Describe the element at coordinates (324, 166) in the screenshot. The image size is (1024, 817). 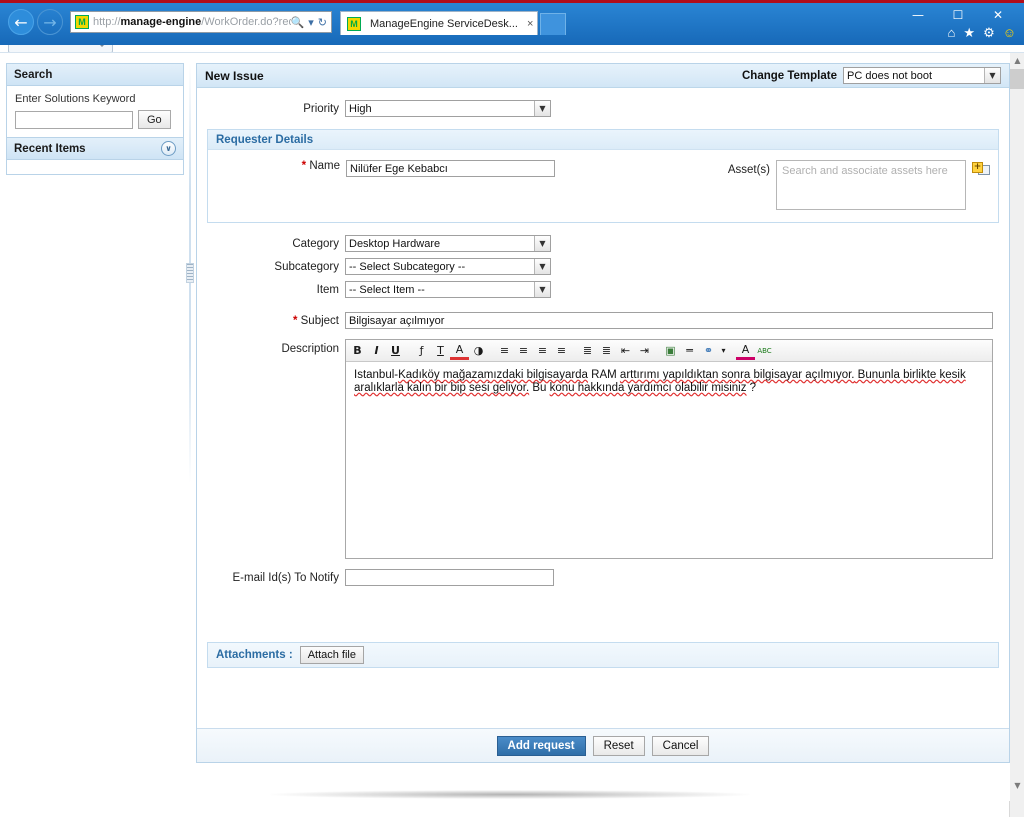
I see `name-label-text: Name` at that location.